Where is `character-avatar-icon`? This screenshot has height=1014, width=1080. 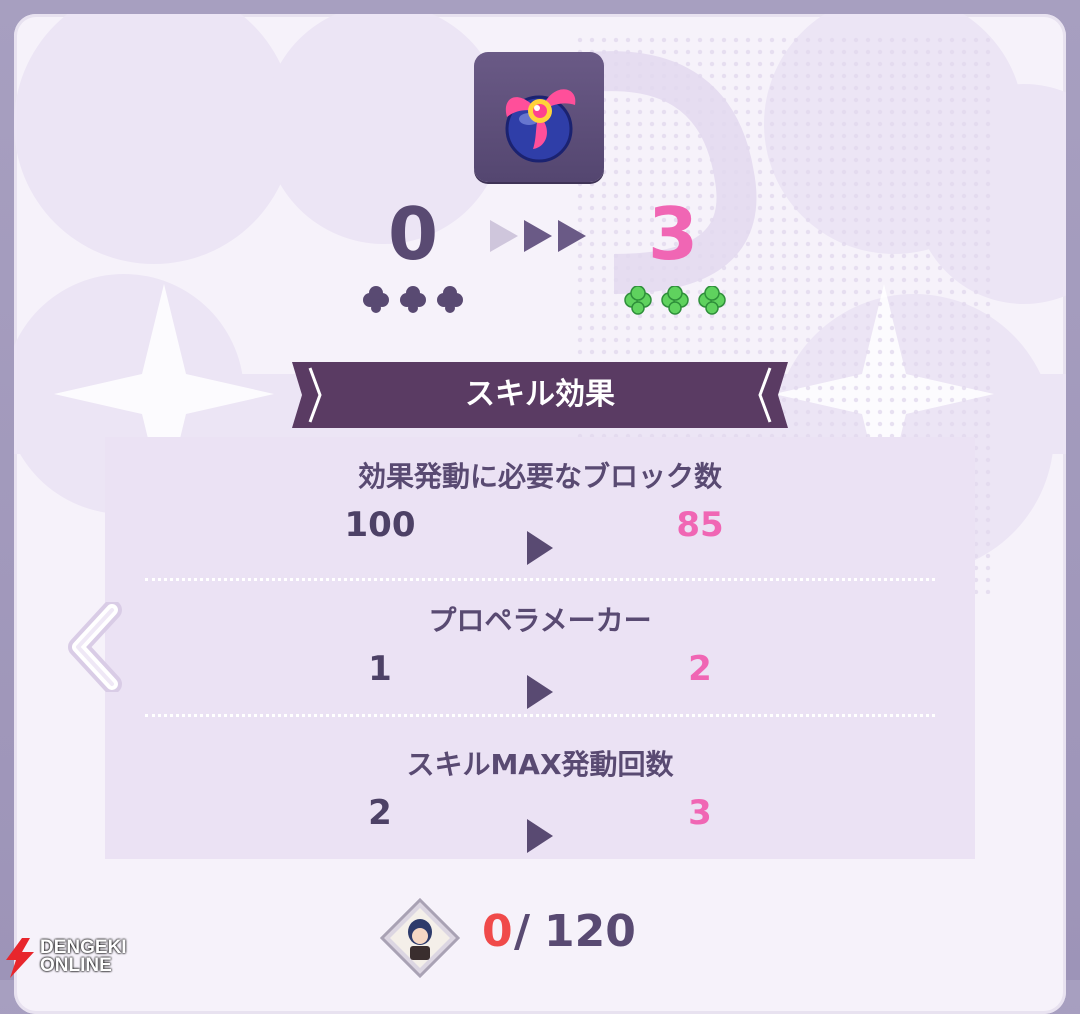
character-avatar-icon is located at coordinates (420, 938).